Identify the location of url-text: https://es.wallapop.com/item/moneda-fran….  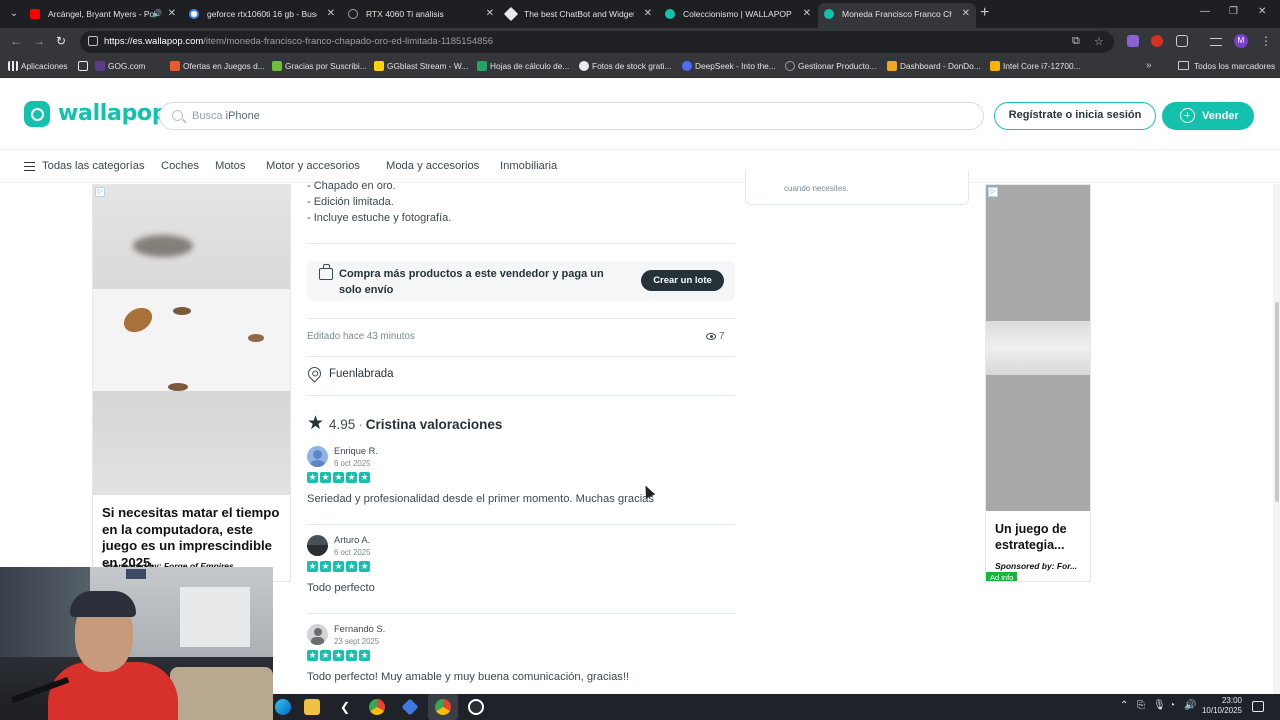
(298, 41).